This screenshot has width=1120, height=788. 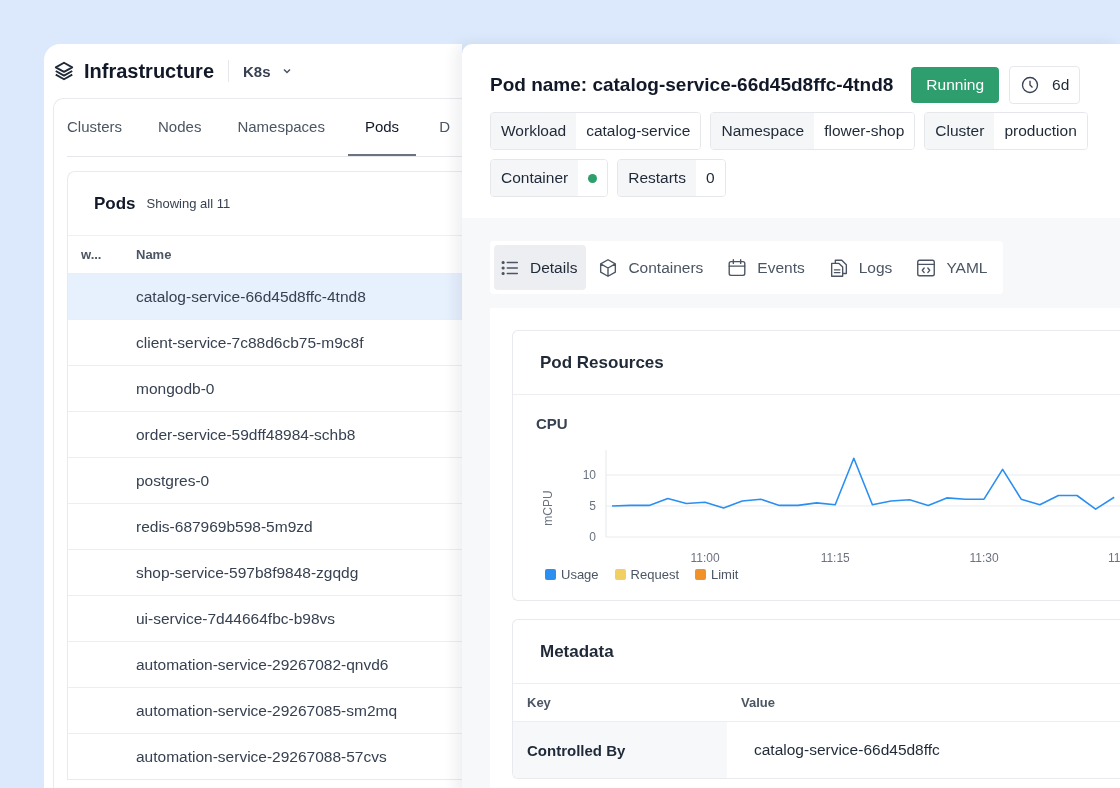 I want to click on row-count: Showing all 11, so click(x=188, y=203).